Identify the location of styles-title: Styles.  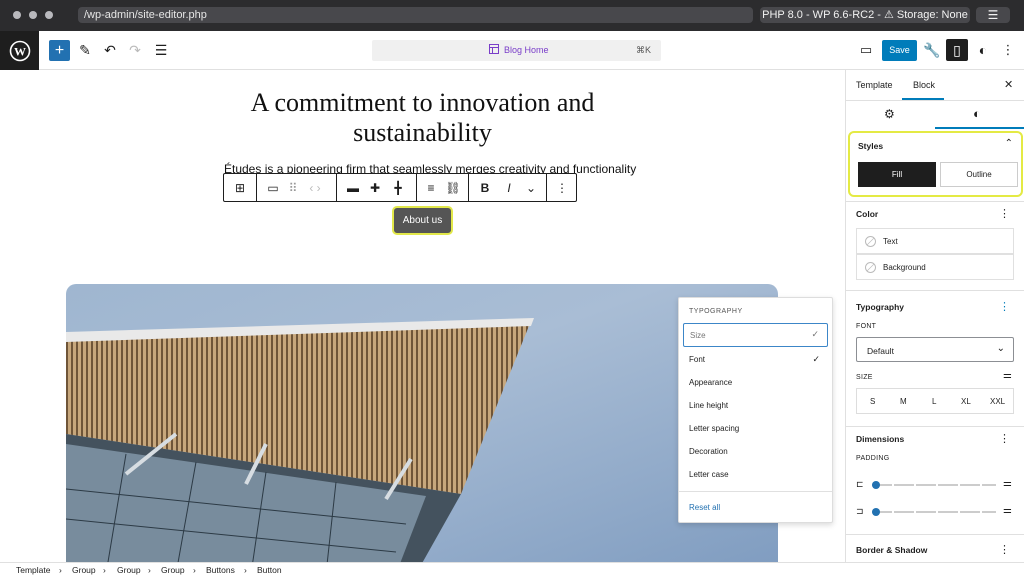
(871, 146).